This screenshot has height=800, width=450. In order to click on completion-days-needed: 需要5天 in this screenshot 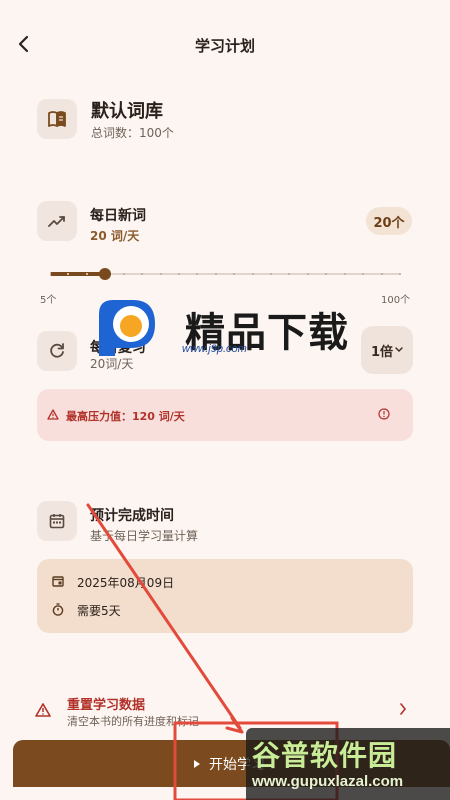, I will do `click(99, 611)`.